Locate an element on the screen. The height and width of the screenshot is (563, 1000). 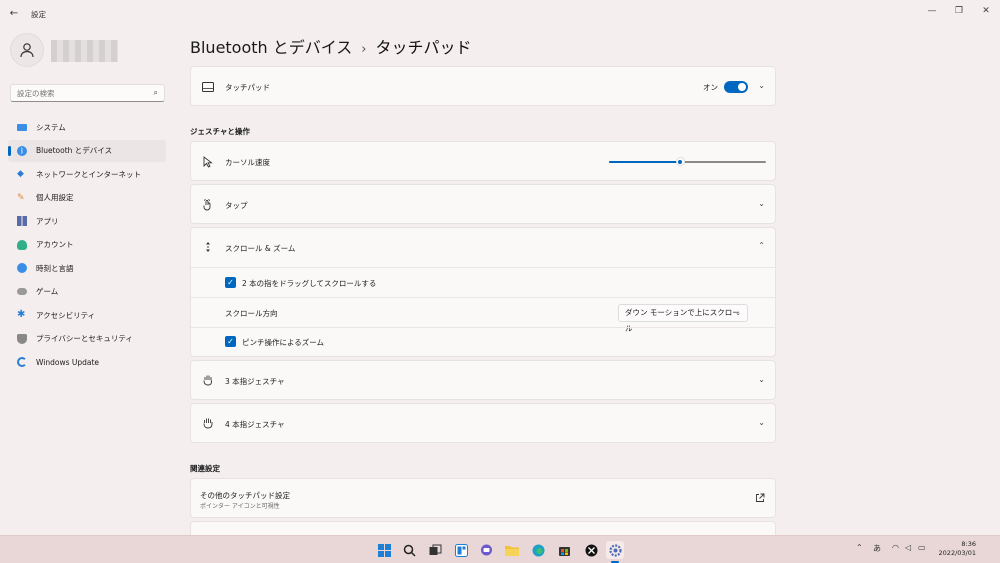
clock-time: 8:36 is located at coordinates (968, 544).